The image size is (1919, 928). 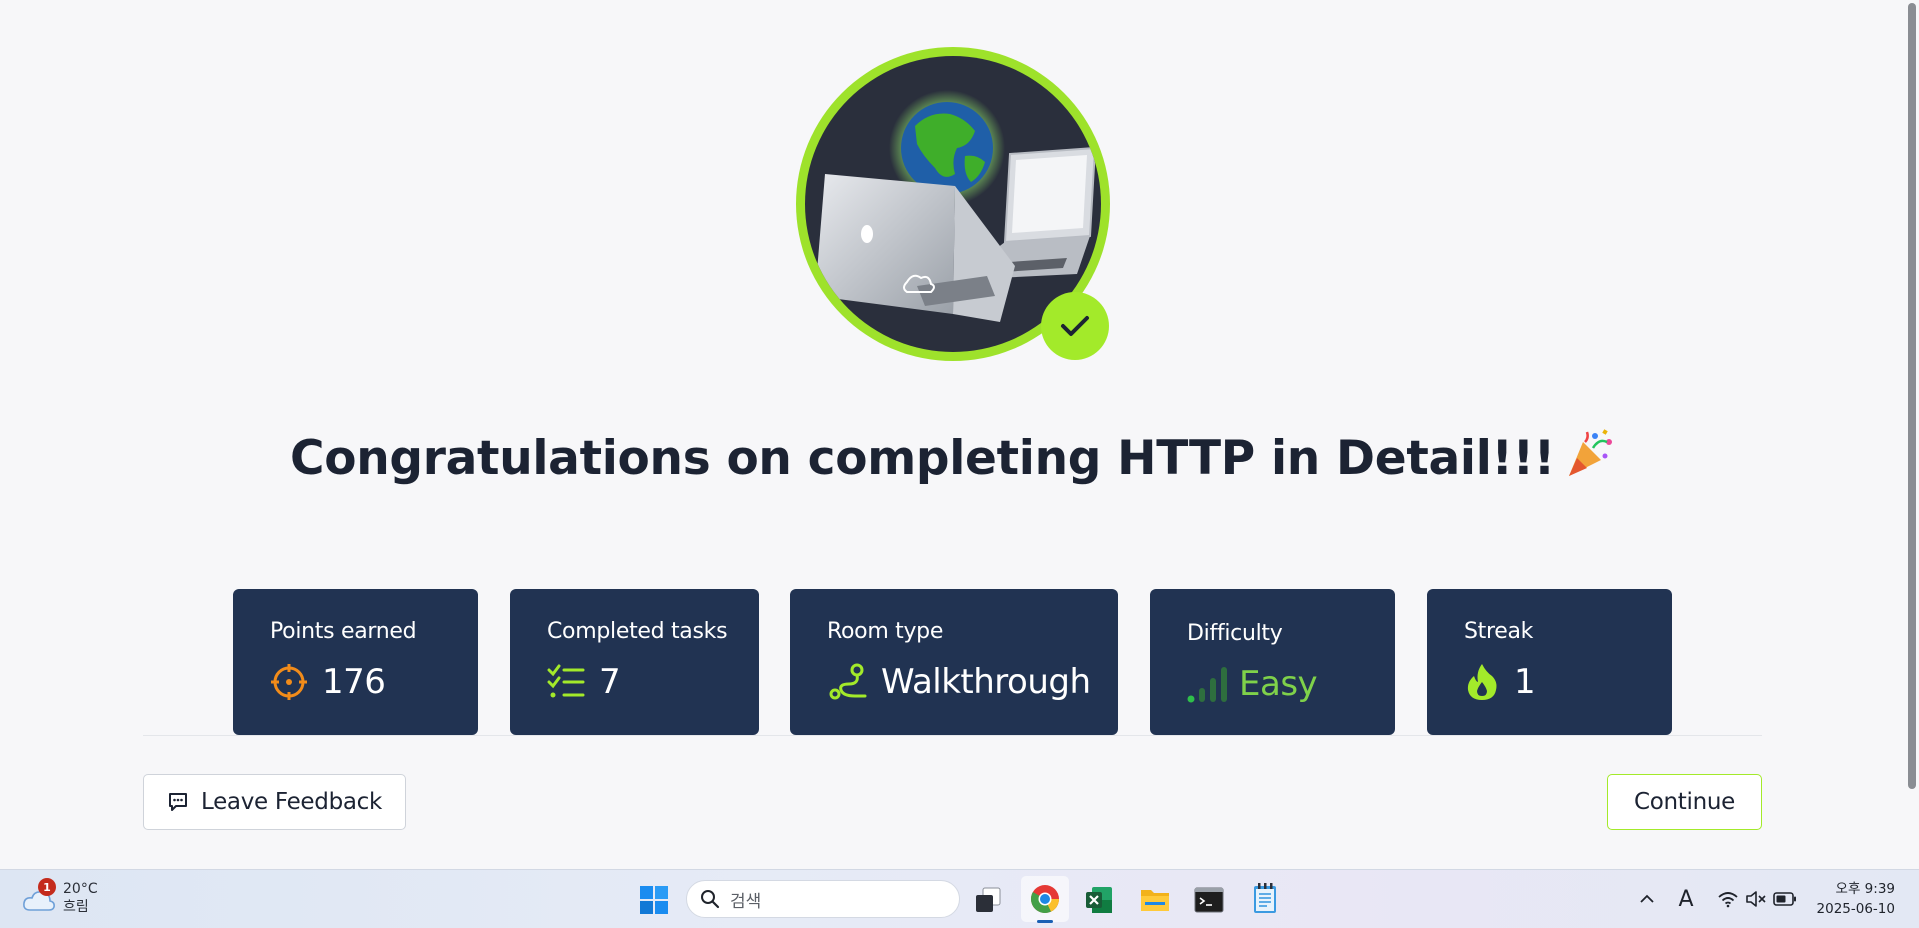 What do you see at coordinates (848, 681) in the screenshot?
I see `route-icon` at bounding box center [848, 681].